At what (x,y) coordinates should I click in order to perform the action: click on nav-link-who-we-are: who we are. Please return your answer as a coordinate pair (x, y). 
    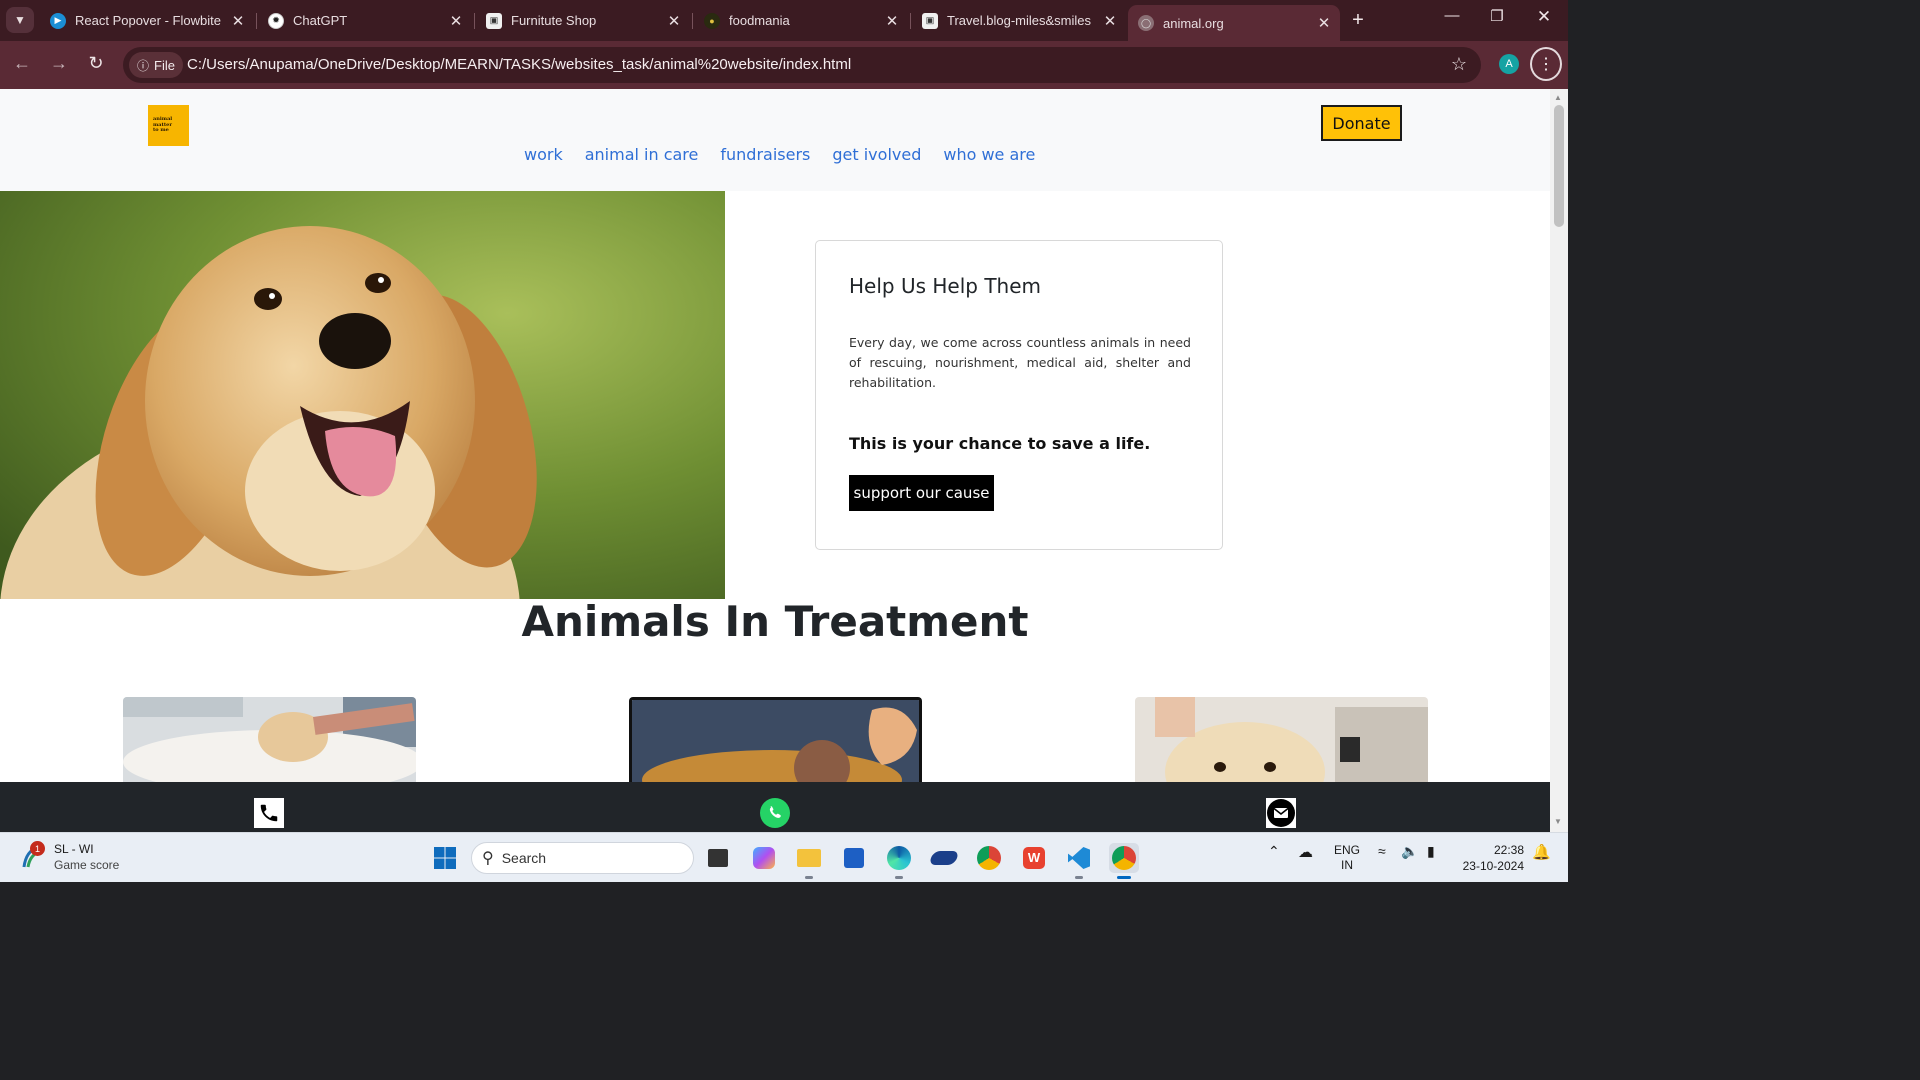
    Looking at the image, I should click on (989, 154).